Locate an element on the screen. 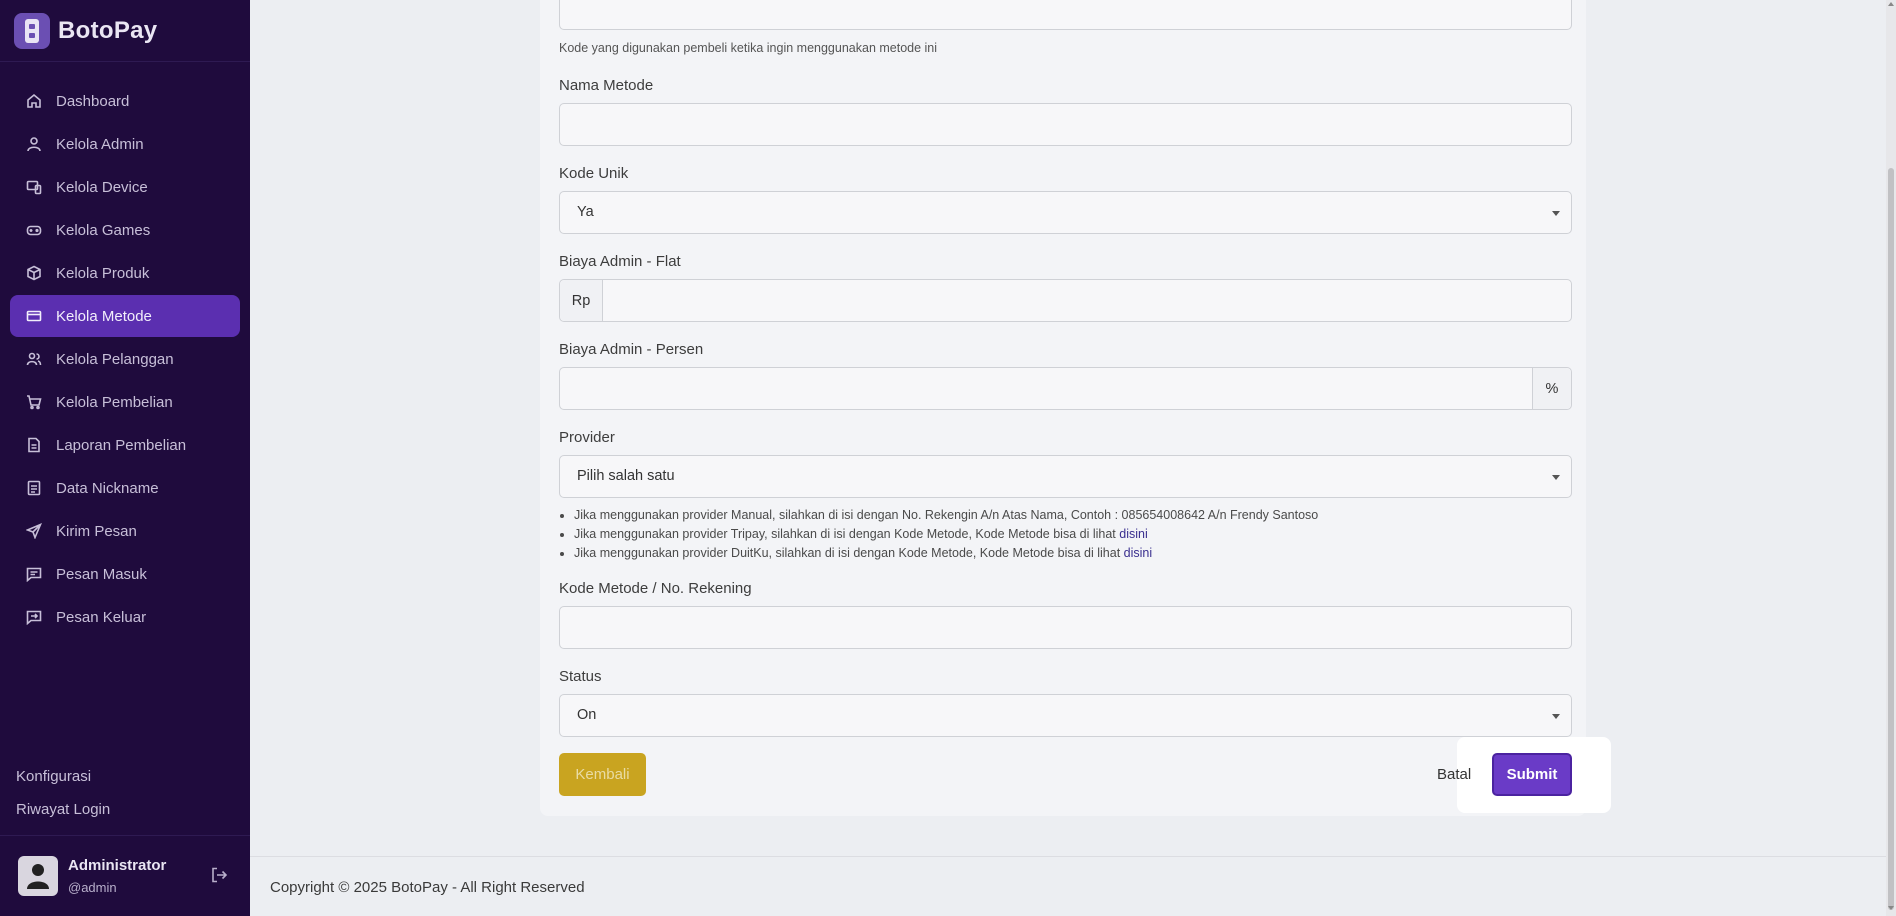 Image resolution: width=1896 pixels, height=916 pixels. credit-card-icon is located at coordinates (34, 316).